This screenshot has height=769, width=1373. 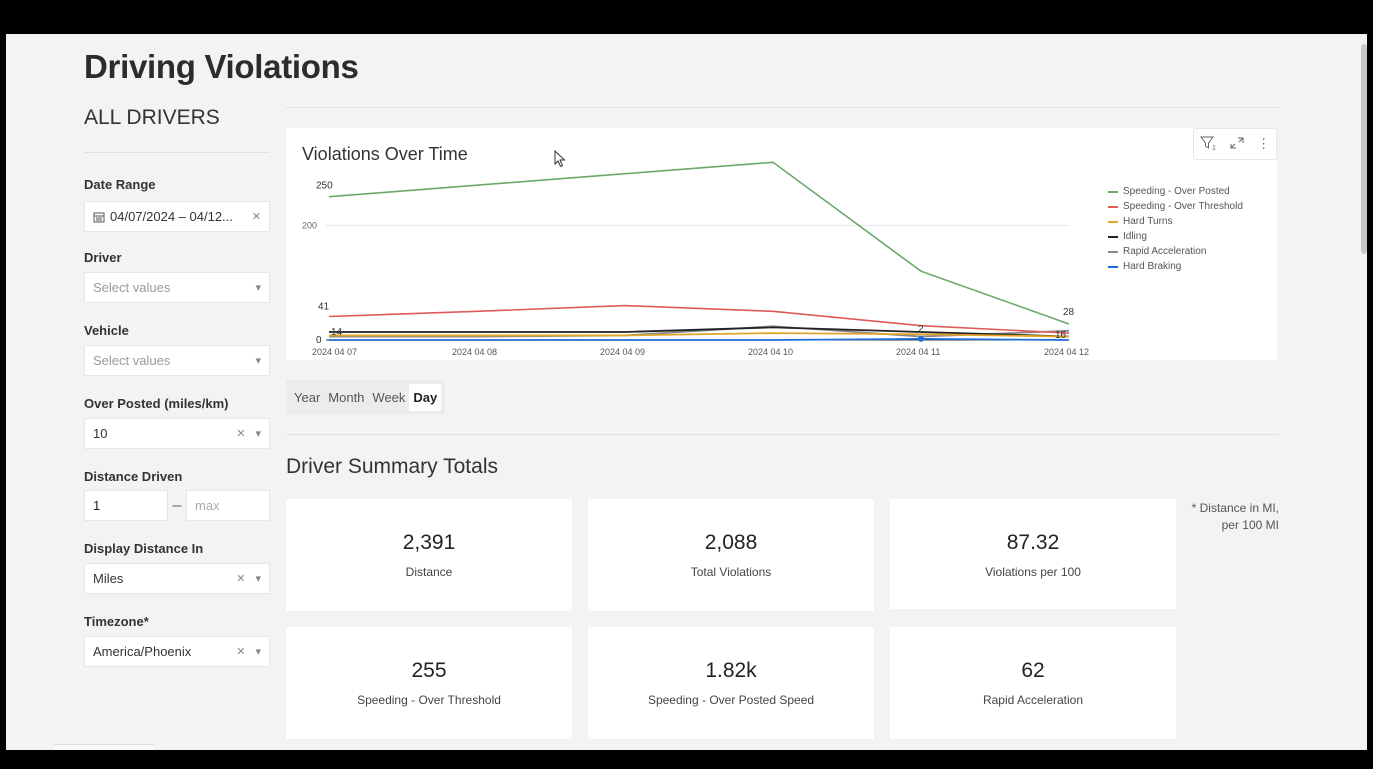 I want to click on vehicle-label: Vehicle, so click(x=106, y=330).